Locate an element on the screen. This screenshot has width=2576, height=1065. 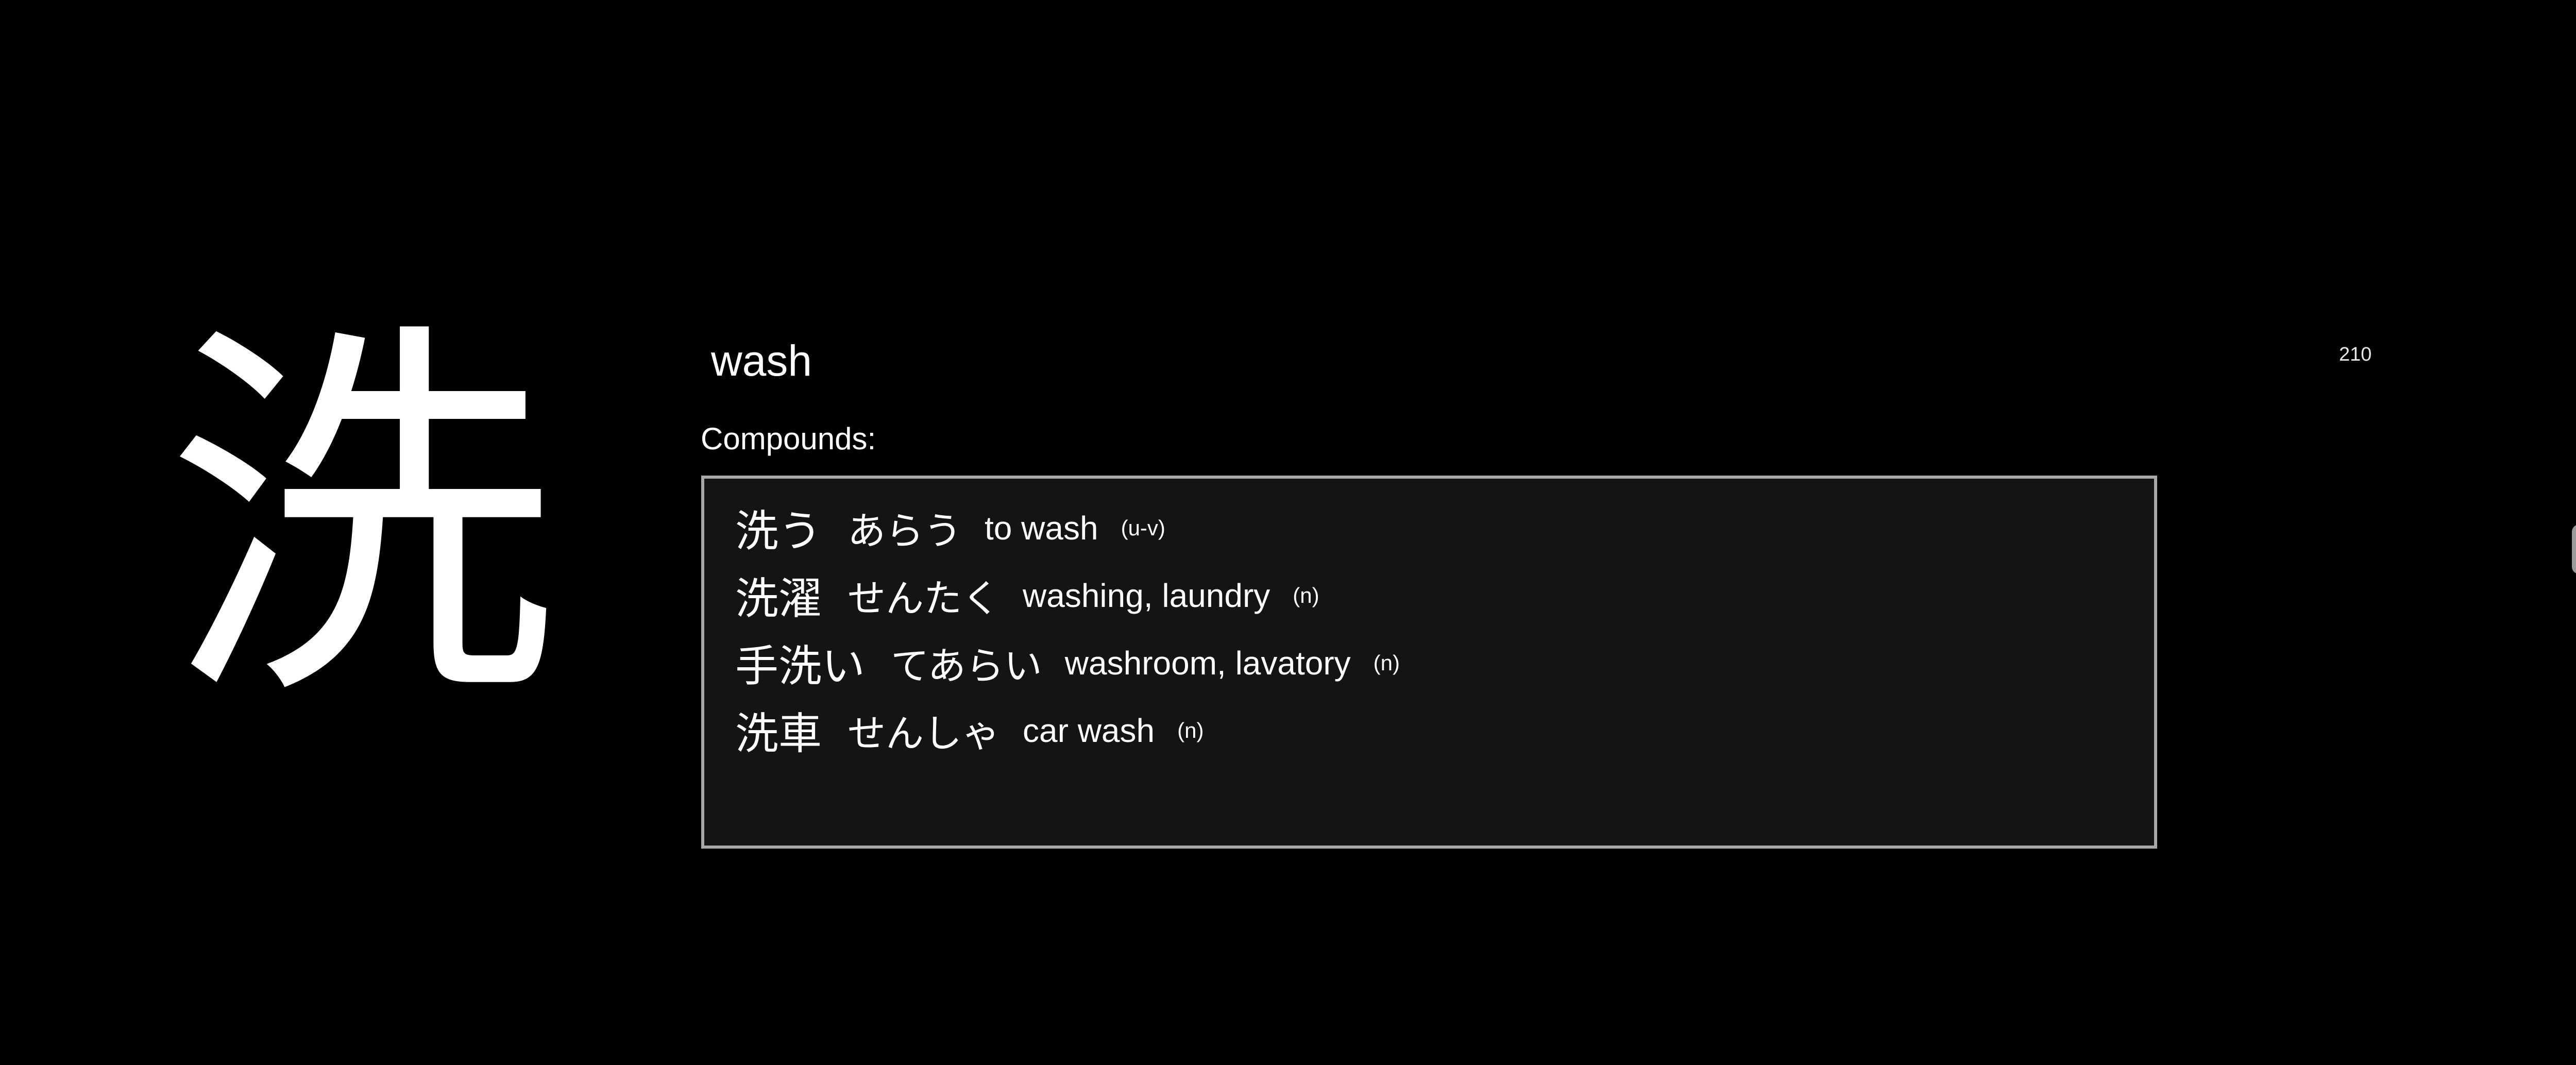
compound-word: 手洗い is located at coordinates (800, 666).